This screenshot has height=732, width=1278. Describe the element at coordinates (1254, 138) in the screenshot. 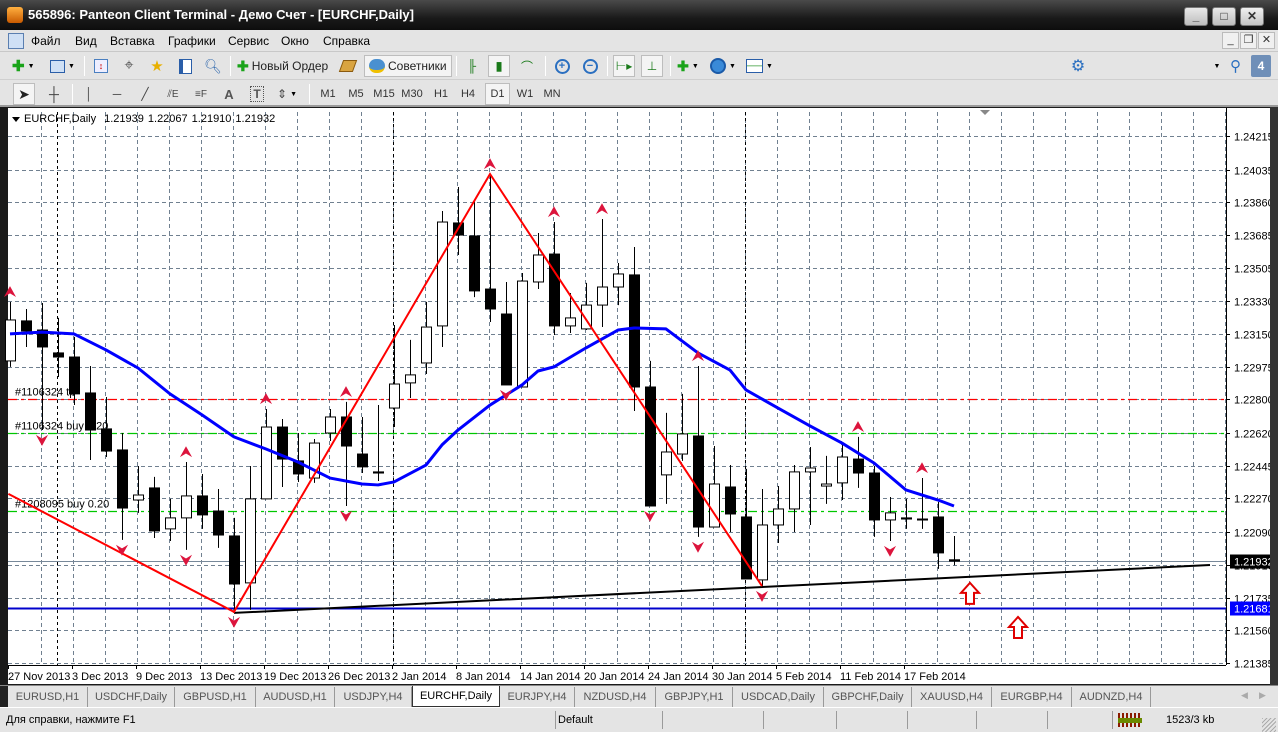

I see `price-axis-label: 1.24215` at that location.